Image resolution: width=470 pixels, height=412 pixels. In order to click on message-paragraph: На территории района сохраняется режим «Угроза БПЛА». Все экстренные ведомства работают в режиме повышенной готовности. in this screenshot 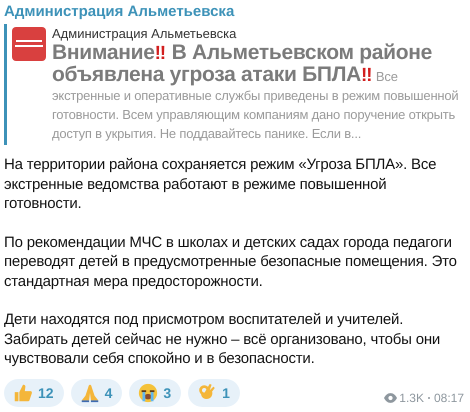, I will do `click(221, 184)`.